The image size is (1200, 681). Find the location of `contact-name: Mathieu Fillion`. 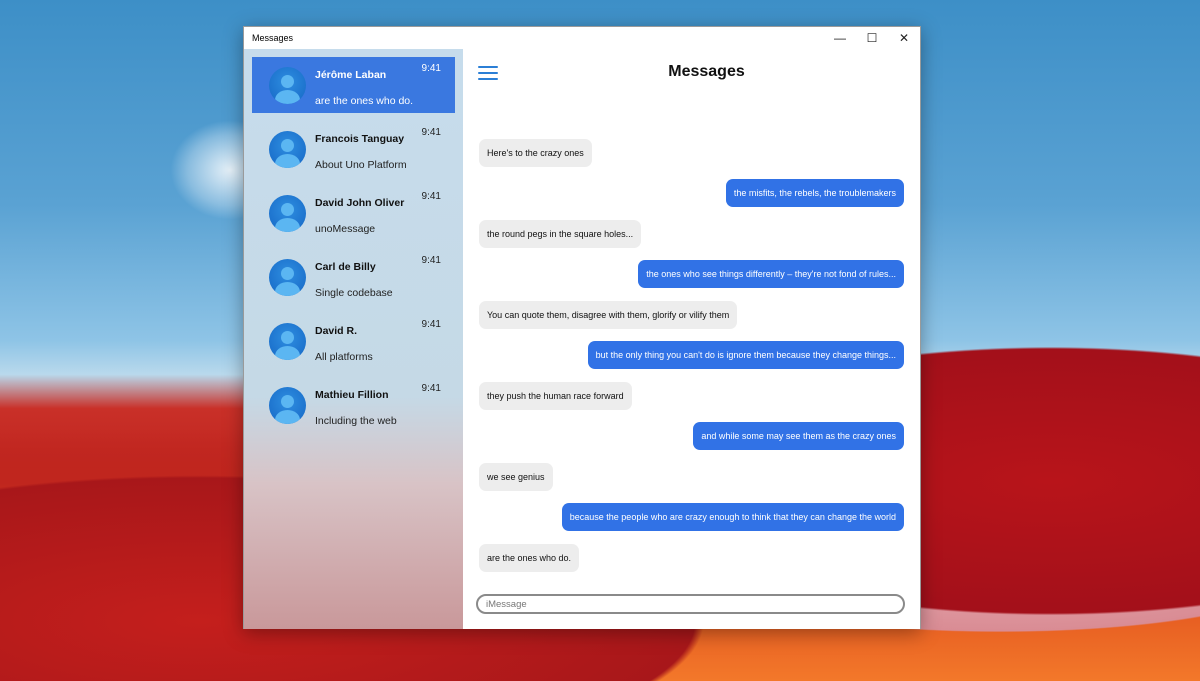

contact-name: Mathieu Fillion is located at coordinates (352, 395).